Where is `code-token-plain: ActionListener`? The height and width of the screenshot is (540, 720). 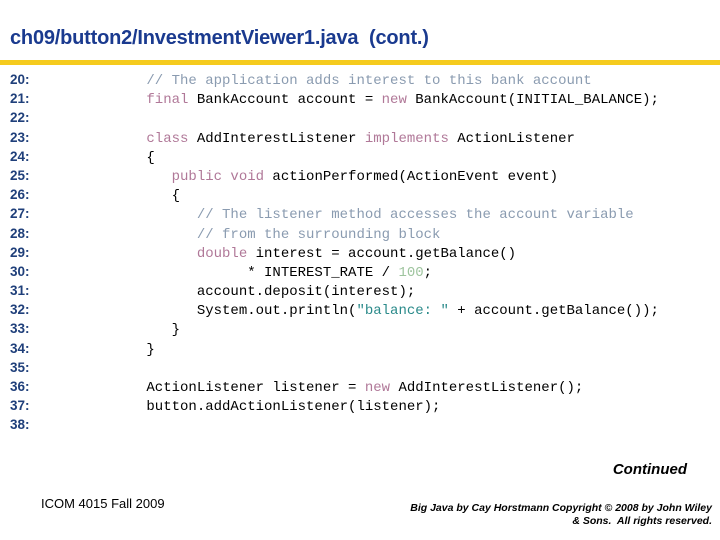
code-token-plain: ActionListener is located at coordinates (511, 138).